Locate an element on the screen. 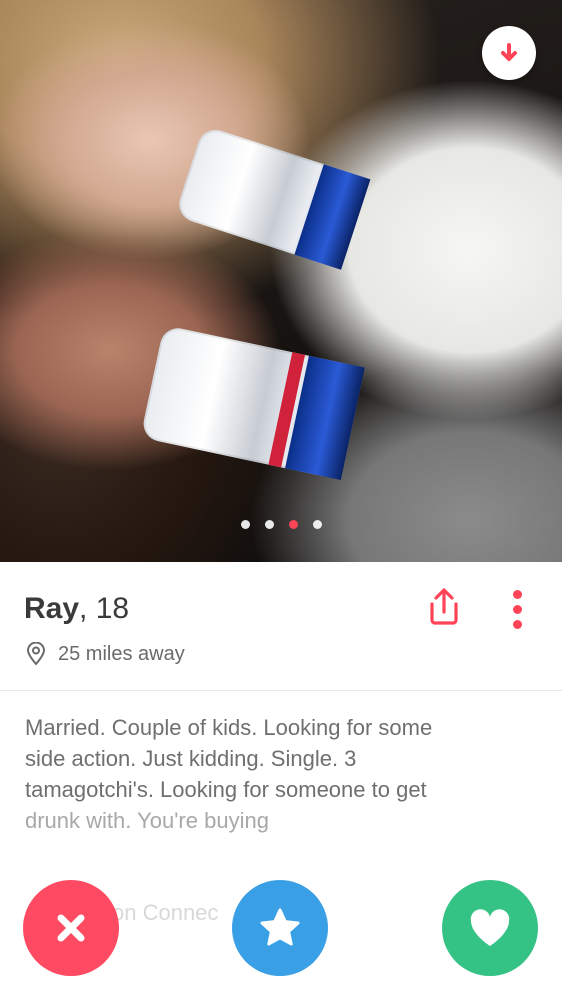  rewind-button is located at coordinates (509, 53).